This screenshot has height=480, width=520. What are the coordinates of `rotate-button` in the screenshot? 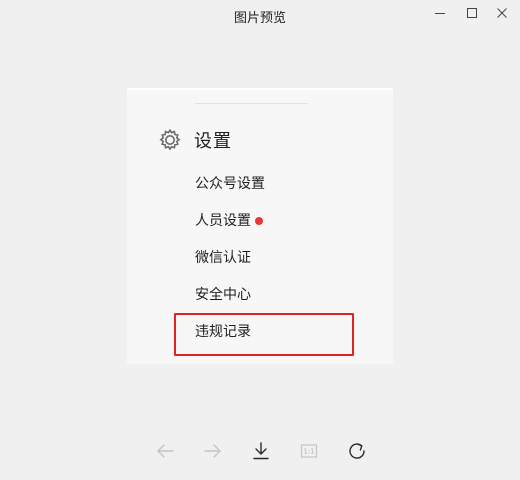 It's located at (357, 451).